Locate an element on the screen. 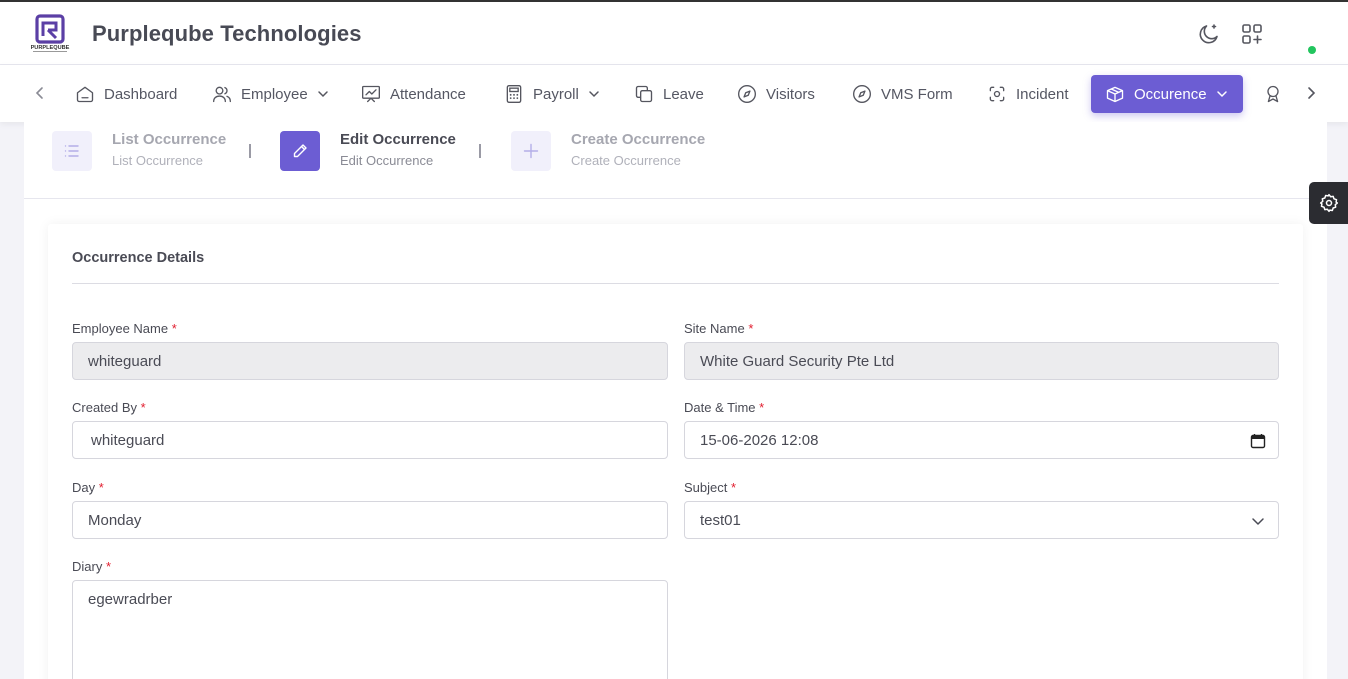 The height and width of the screenshot is (679, 1348). company-logo: PURPLEQUBE is located at coordinates (50, 34).